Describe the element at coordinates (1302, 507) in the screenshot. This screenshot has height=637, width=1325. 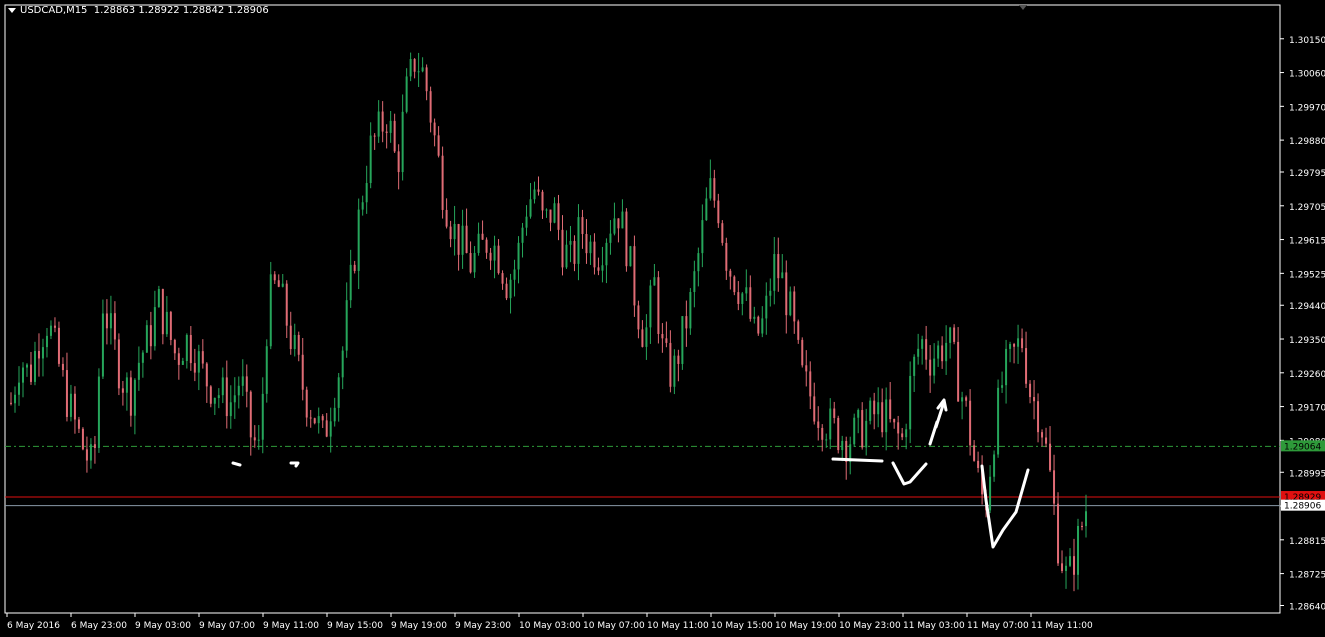
I see `price-level-label: 1.28906` at that location.